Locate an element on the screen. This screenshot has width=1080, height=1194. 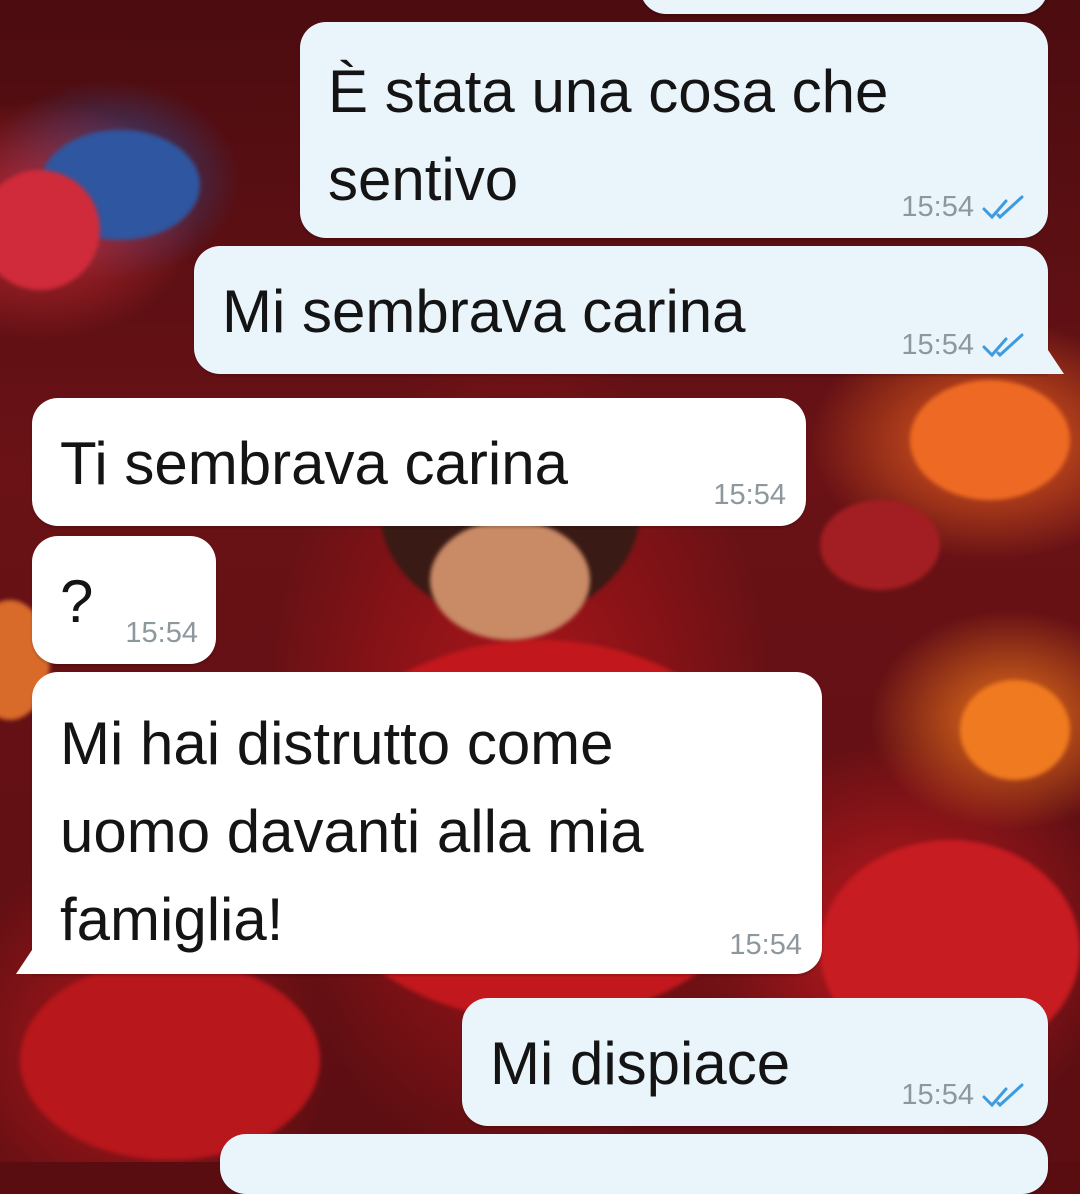
message-text: Mi dispiace is located at coordinates (640, 1063).